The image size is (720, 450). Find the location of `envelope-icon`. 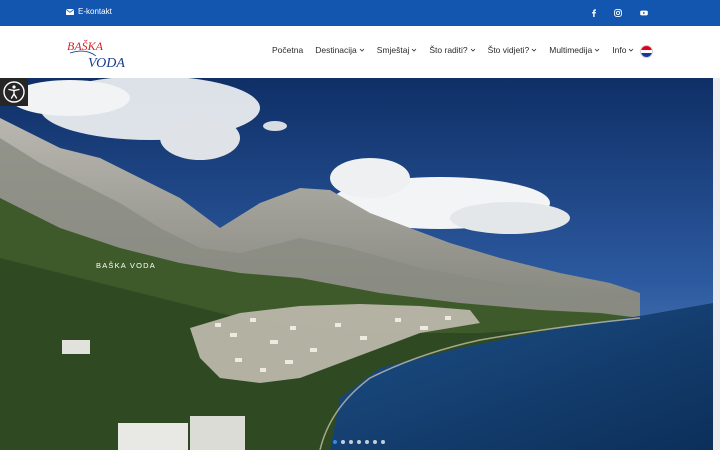

envelope-icon is located at coordinates (70, 11).